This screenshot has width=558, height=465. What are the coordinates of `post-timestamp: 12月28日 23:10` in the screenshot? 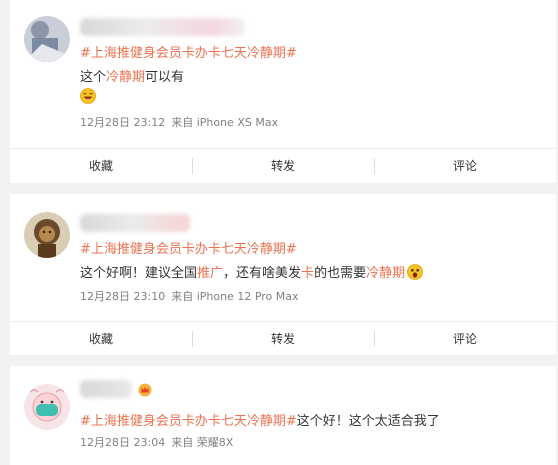 It's located at (122, 296).